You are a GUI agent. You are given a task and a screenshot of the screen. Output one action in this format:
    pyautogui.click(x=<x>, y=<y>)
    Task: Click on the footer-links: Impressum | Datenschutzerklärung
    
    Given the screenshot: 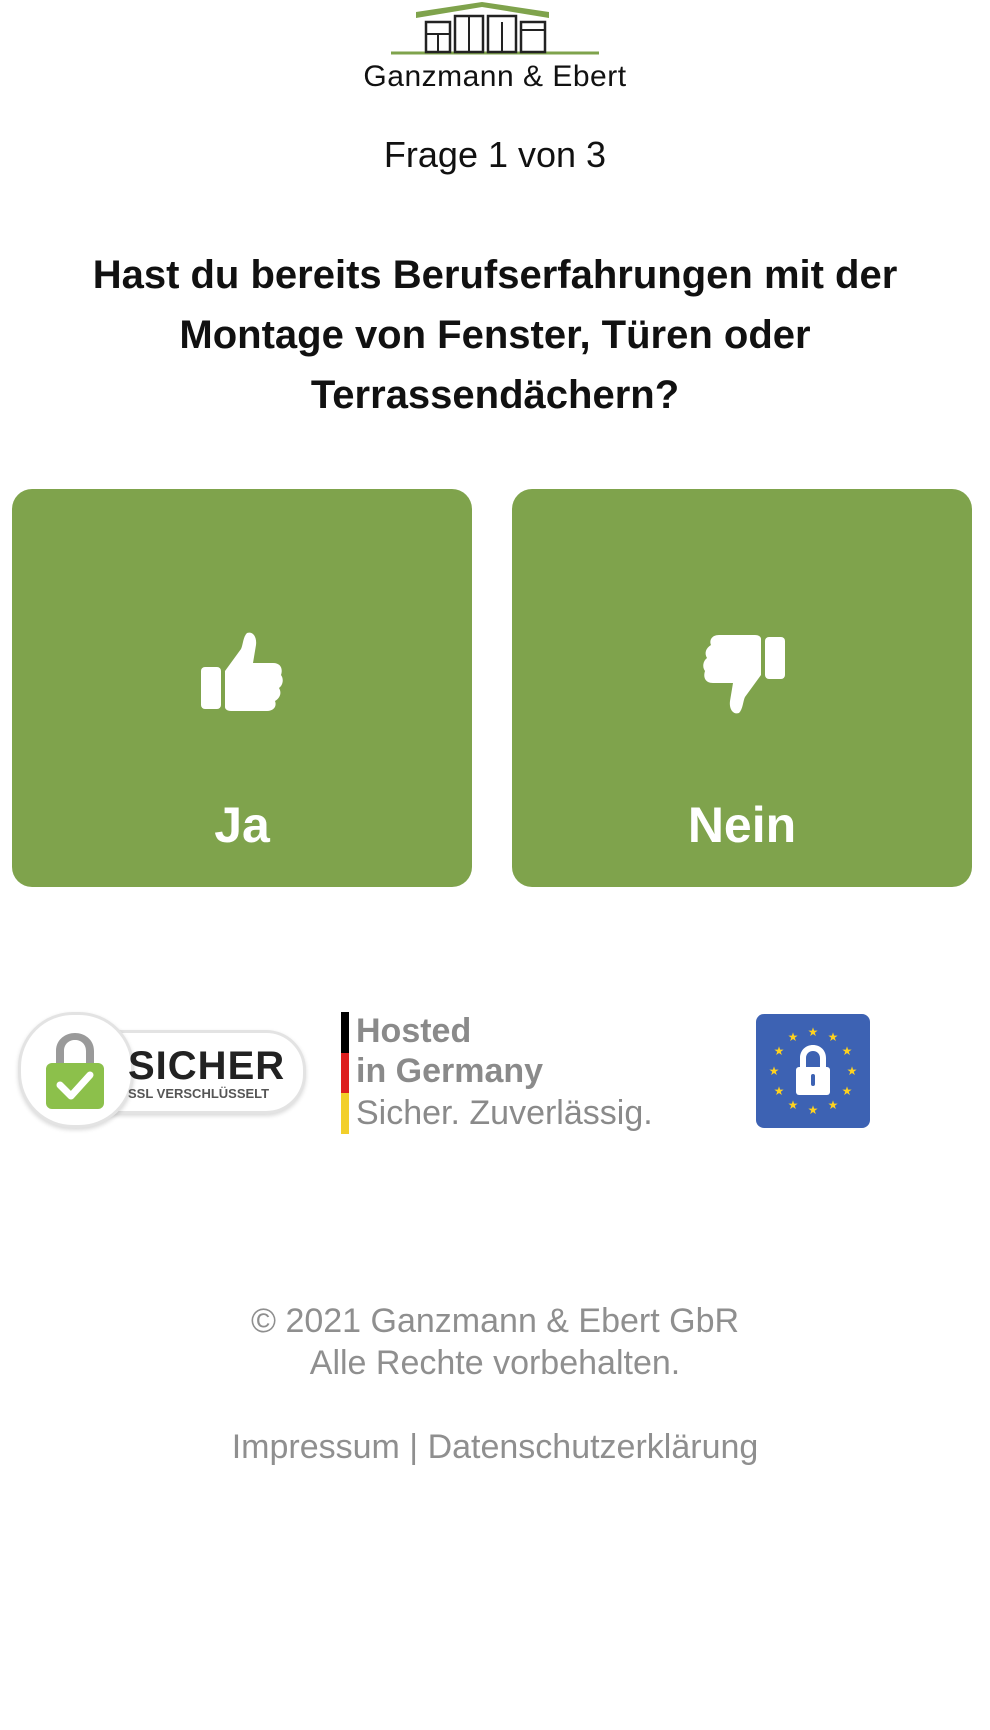 What is the action you would take?
    pyautogui.click(x=495, y=1447)
    